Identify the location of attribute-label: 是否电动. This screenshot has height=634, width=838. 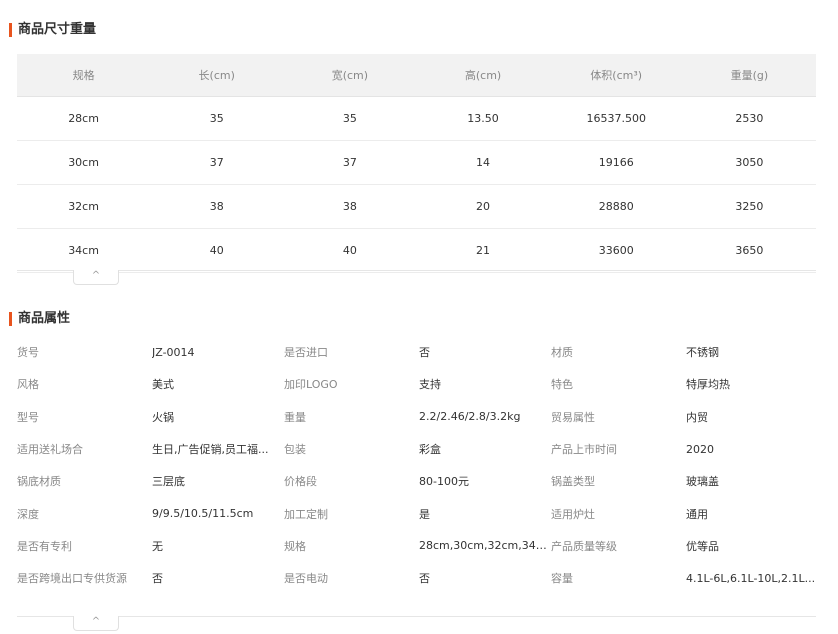
(306, 579).